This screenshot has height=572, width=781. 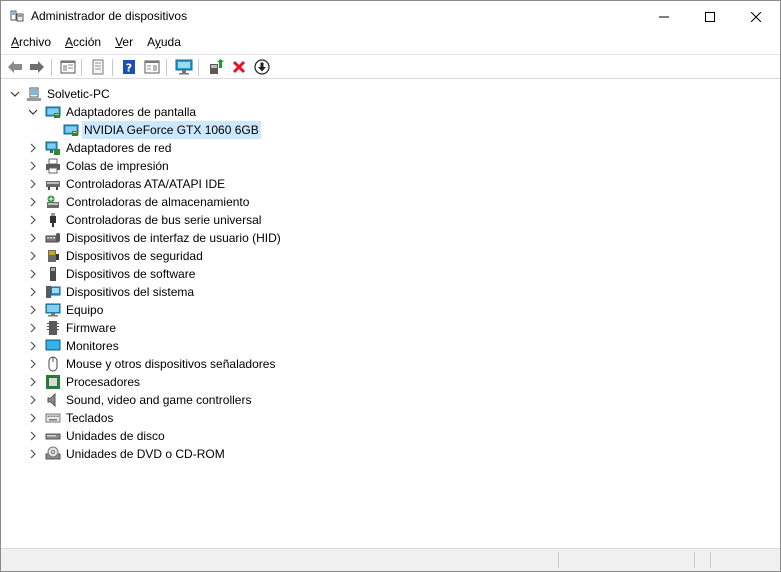 I want to click on tree-item-colas-impresion: Colas de impresión, so click(x=390, y=166).